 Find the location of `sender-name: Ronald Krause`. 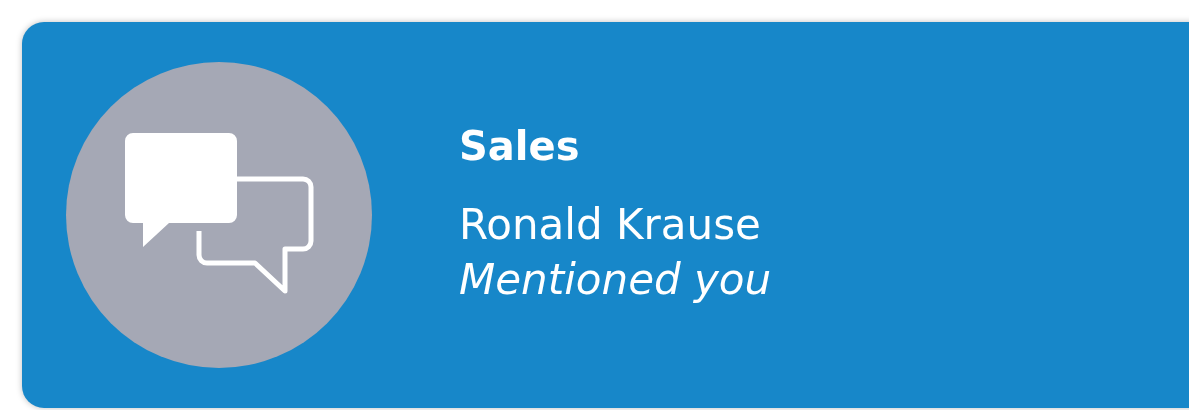

sender-name: Ronald Krause is located at coordinates (610, 225).